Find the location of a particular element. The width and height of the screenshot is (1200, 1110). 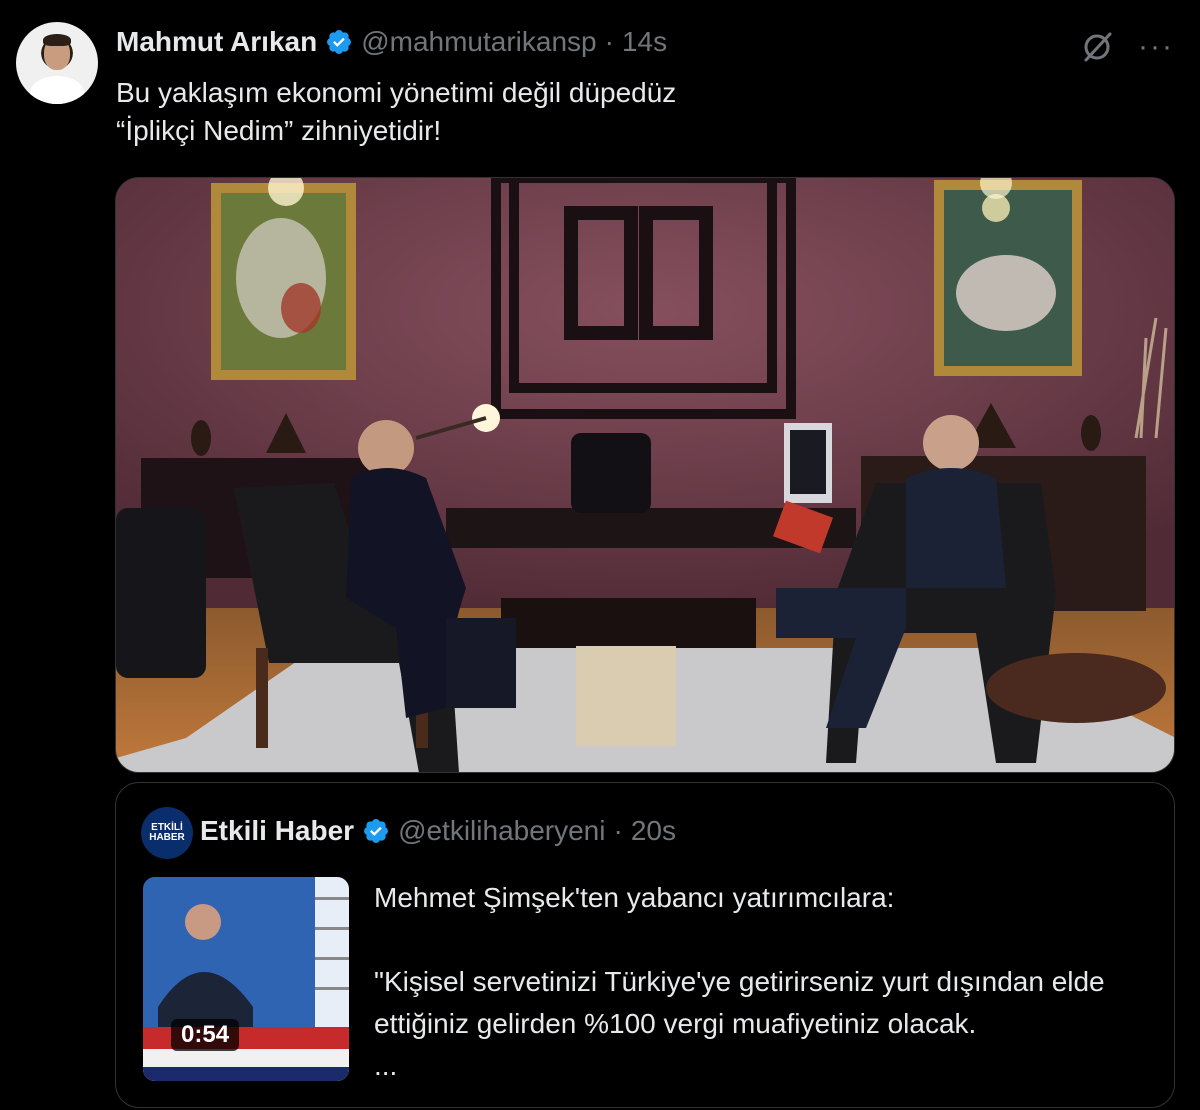

tweet-actions-top: ··· is located at coordinates (1127, 47).